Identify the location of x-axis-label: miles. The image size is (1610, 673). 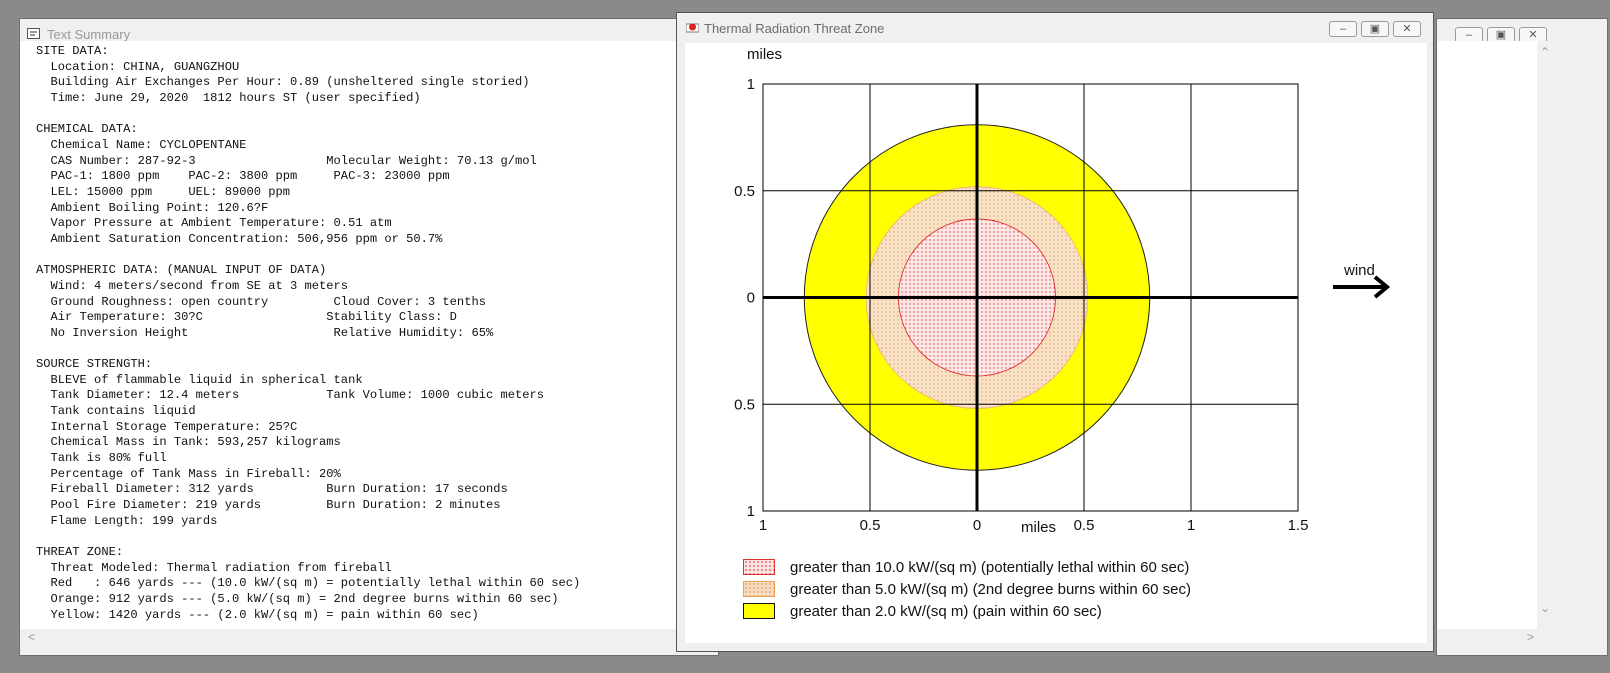
(1038, 527).